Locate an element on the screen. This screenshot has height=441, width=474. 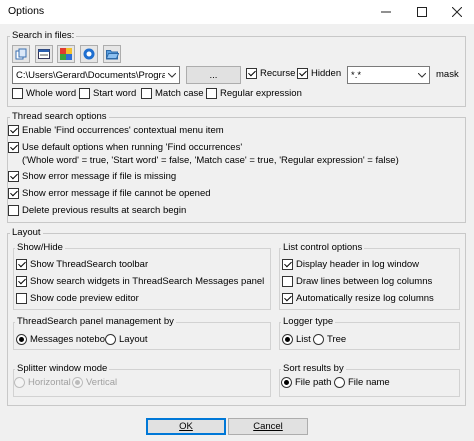
mask-combo: *.* is located at coordinates (388, 75).